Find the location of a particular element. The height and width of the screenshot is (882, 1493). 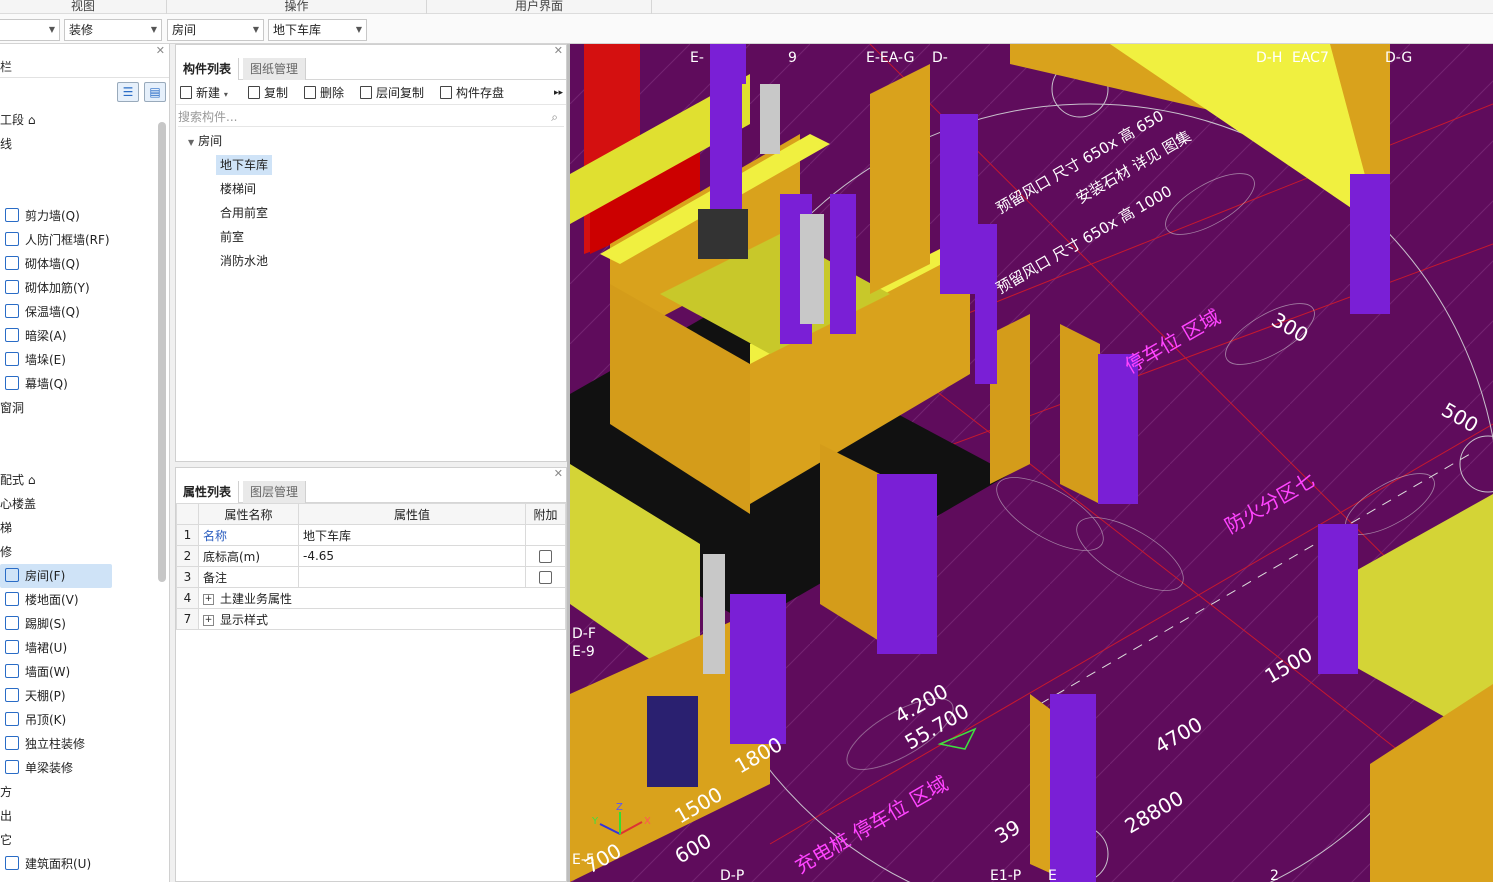

nav-item-outer: 出 is located at coordinates (6, 816).